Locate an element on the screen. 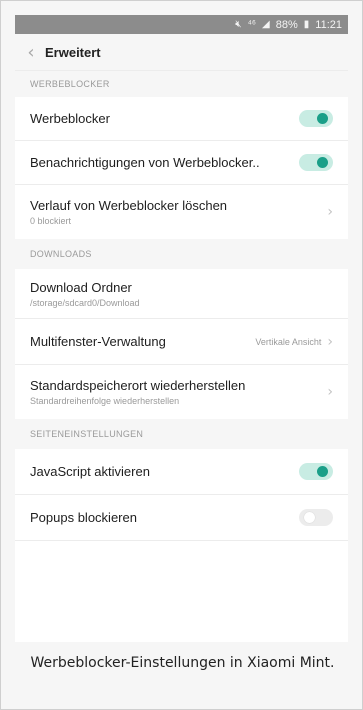 Image resolution: width=363 pixels, height=710 pixels. popups-toggle is located at coordinates (316, 517).